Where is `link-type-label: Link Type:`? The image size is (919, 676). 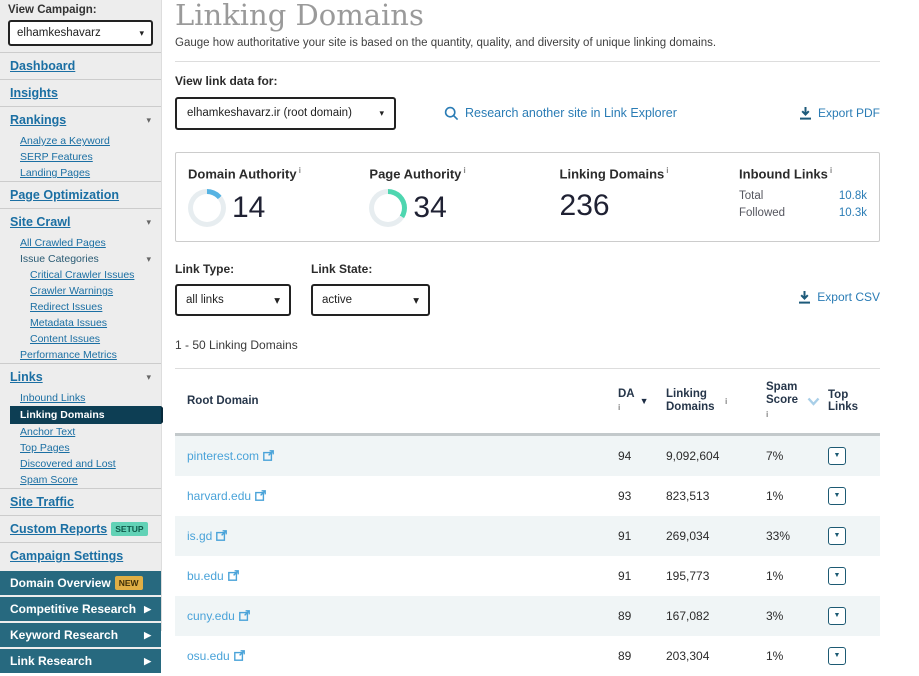
link-type-label: Link Type: is located at coordinates (205, 269).